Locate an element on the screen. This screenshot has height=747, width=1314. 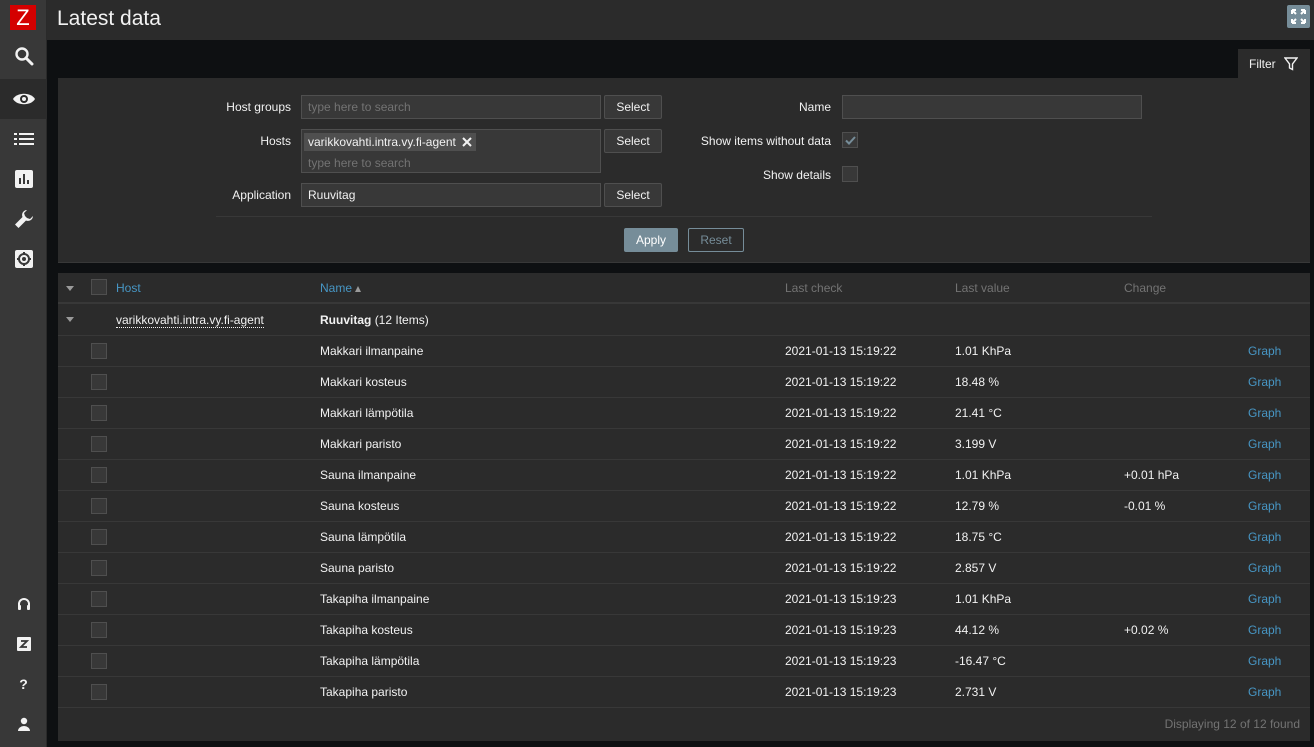
list-icon is located at coordinates (23, 139).